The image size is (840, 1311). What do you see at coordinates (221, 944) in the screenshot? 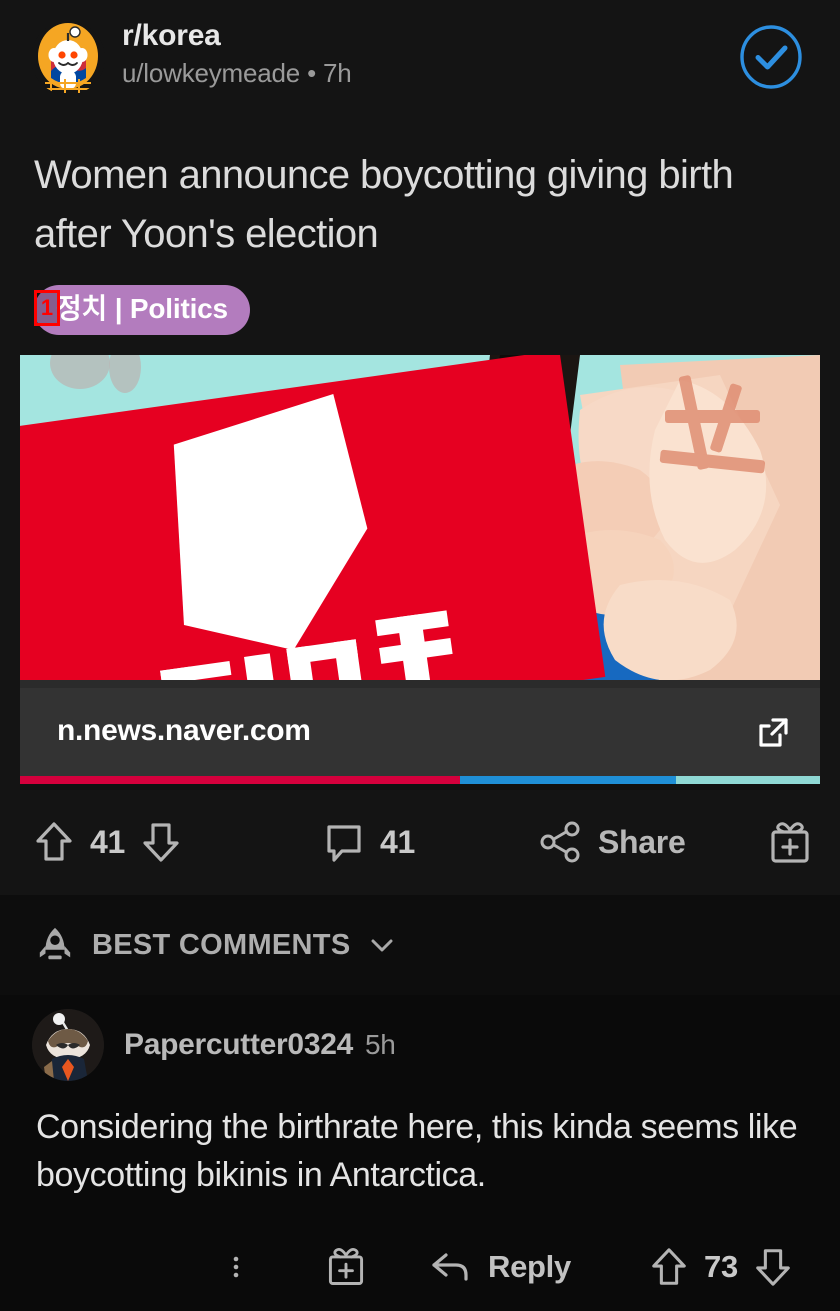
I see `comments-sort-label: BEST COMMENTS` at bounding box center [221, 944].